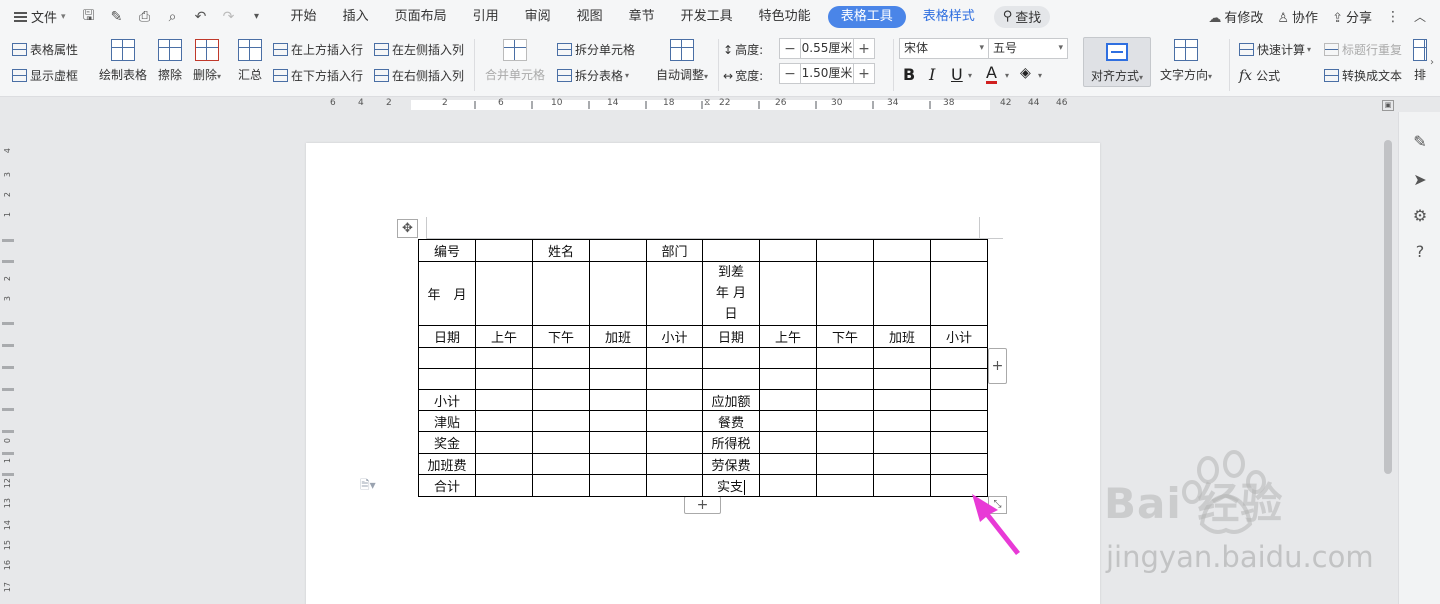  I want to click on table-cell: 到差 年 月 日, so click(731, 293).